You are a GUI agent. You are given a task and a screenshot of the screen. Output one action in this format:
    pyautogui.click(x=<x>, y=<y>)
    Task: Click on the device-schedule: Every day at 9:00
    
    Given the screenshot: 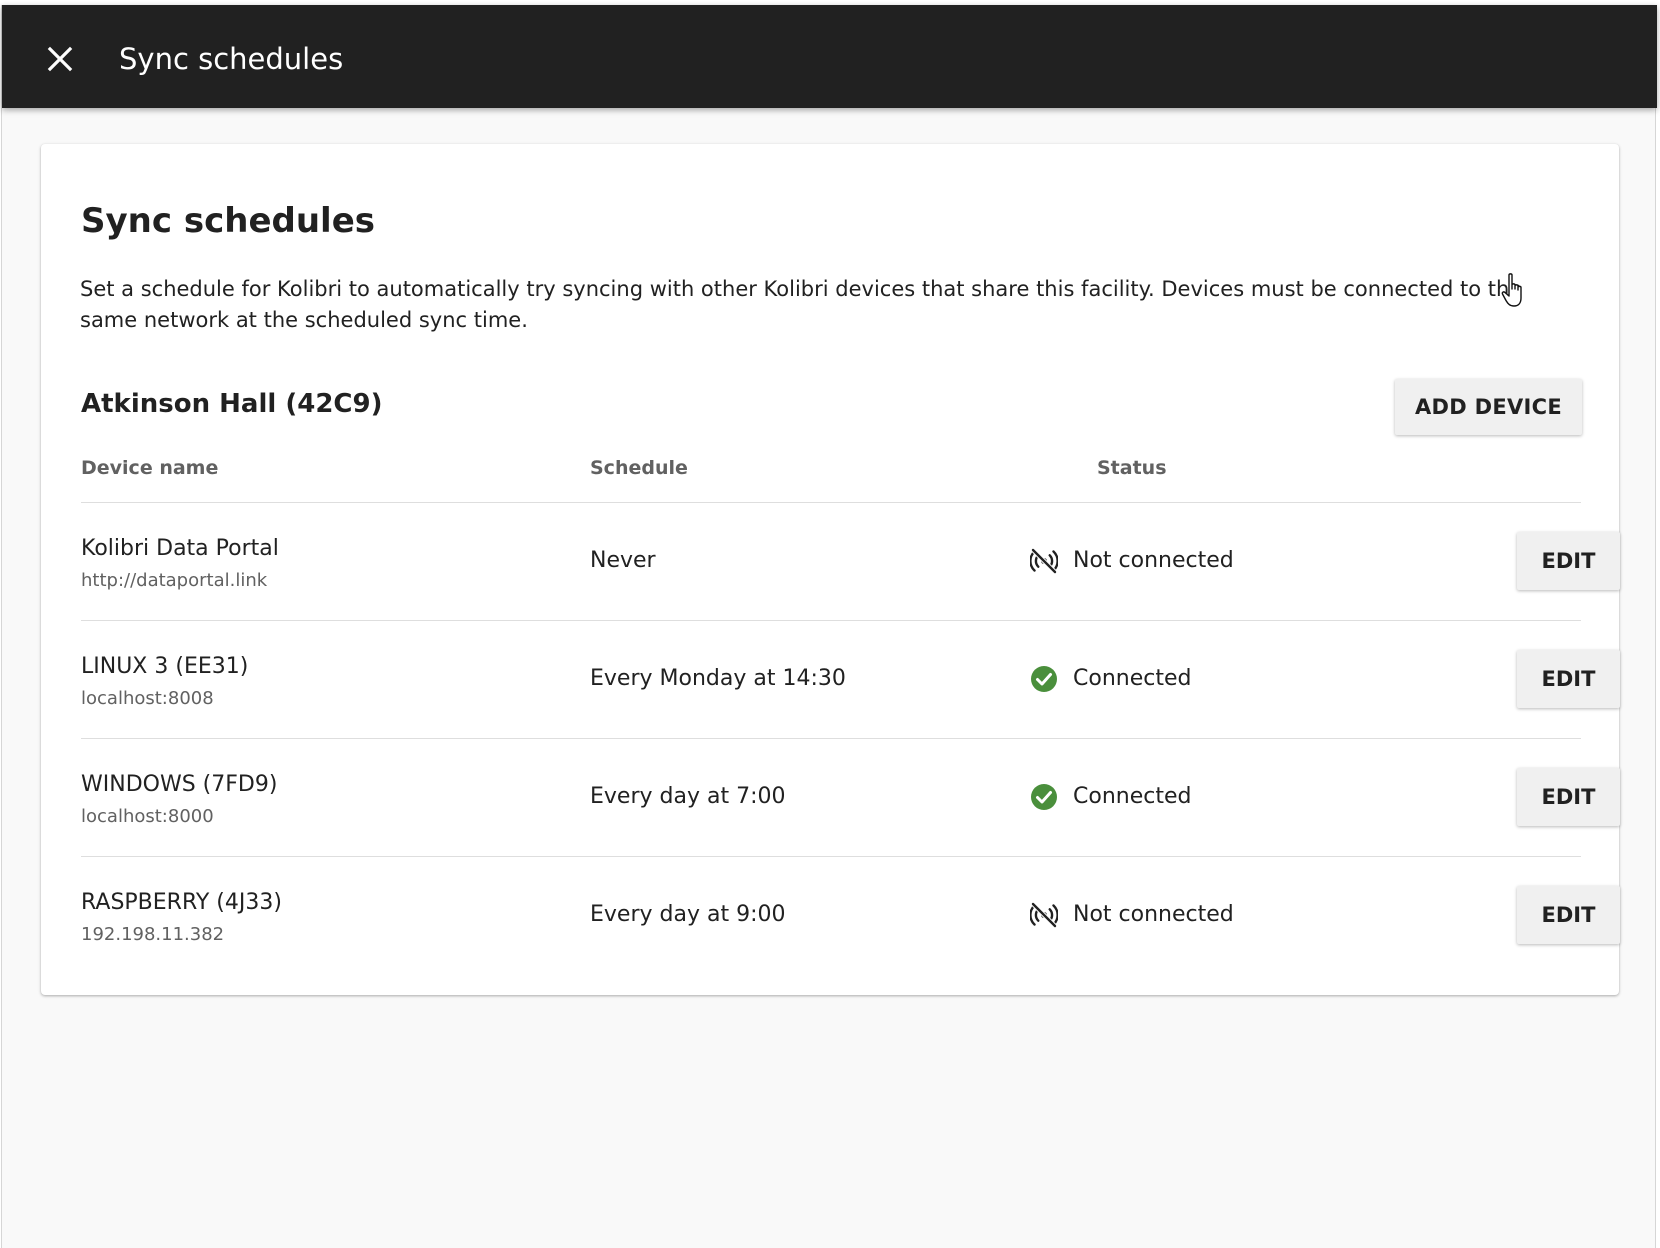 What is the action you would take?
    pyautogui.click(x=688, y=914)
    